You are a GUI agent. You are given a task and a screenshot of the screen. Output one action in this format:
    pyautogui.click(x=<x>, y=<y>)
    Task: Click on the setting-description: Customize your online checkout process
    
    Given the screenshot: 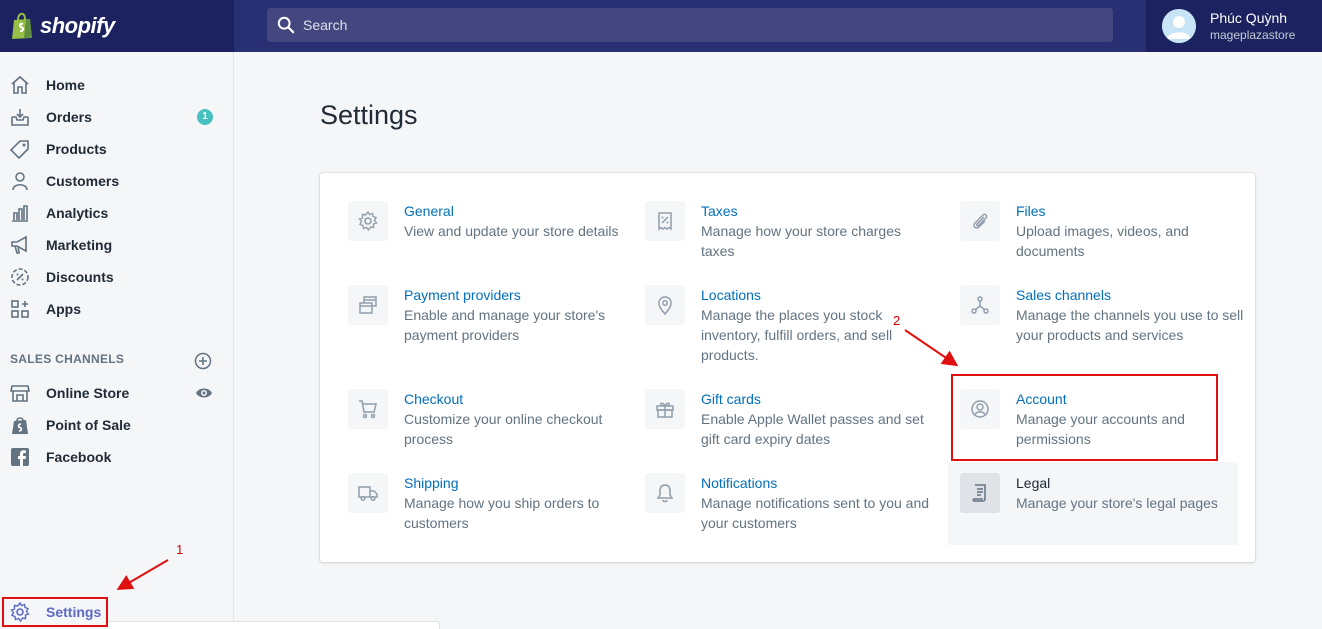 What is the action you would take?
    pyautogui.click(x=503, y=429)
    